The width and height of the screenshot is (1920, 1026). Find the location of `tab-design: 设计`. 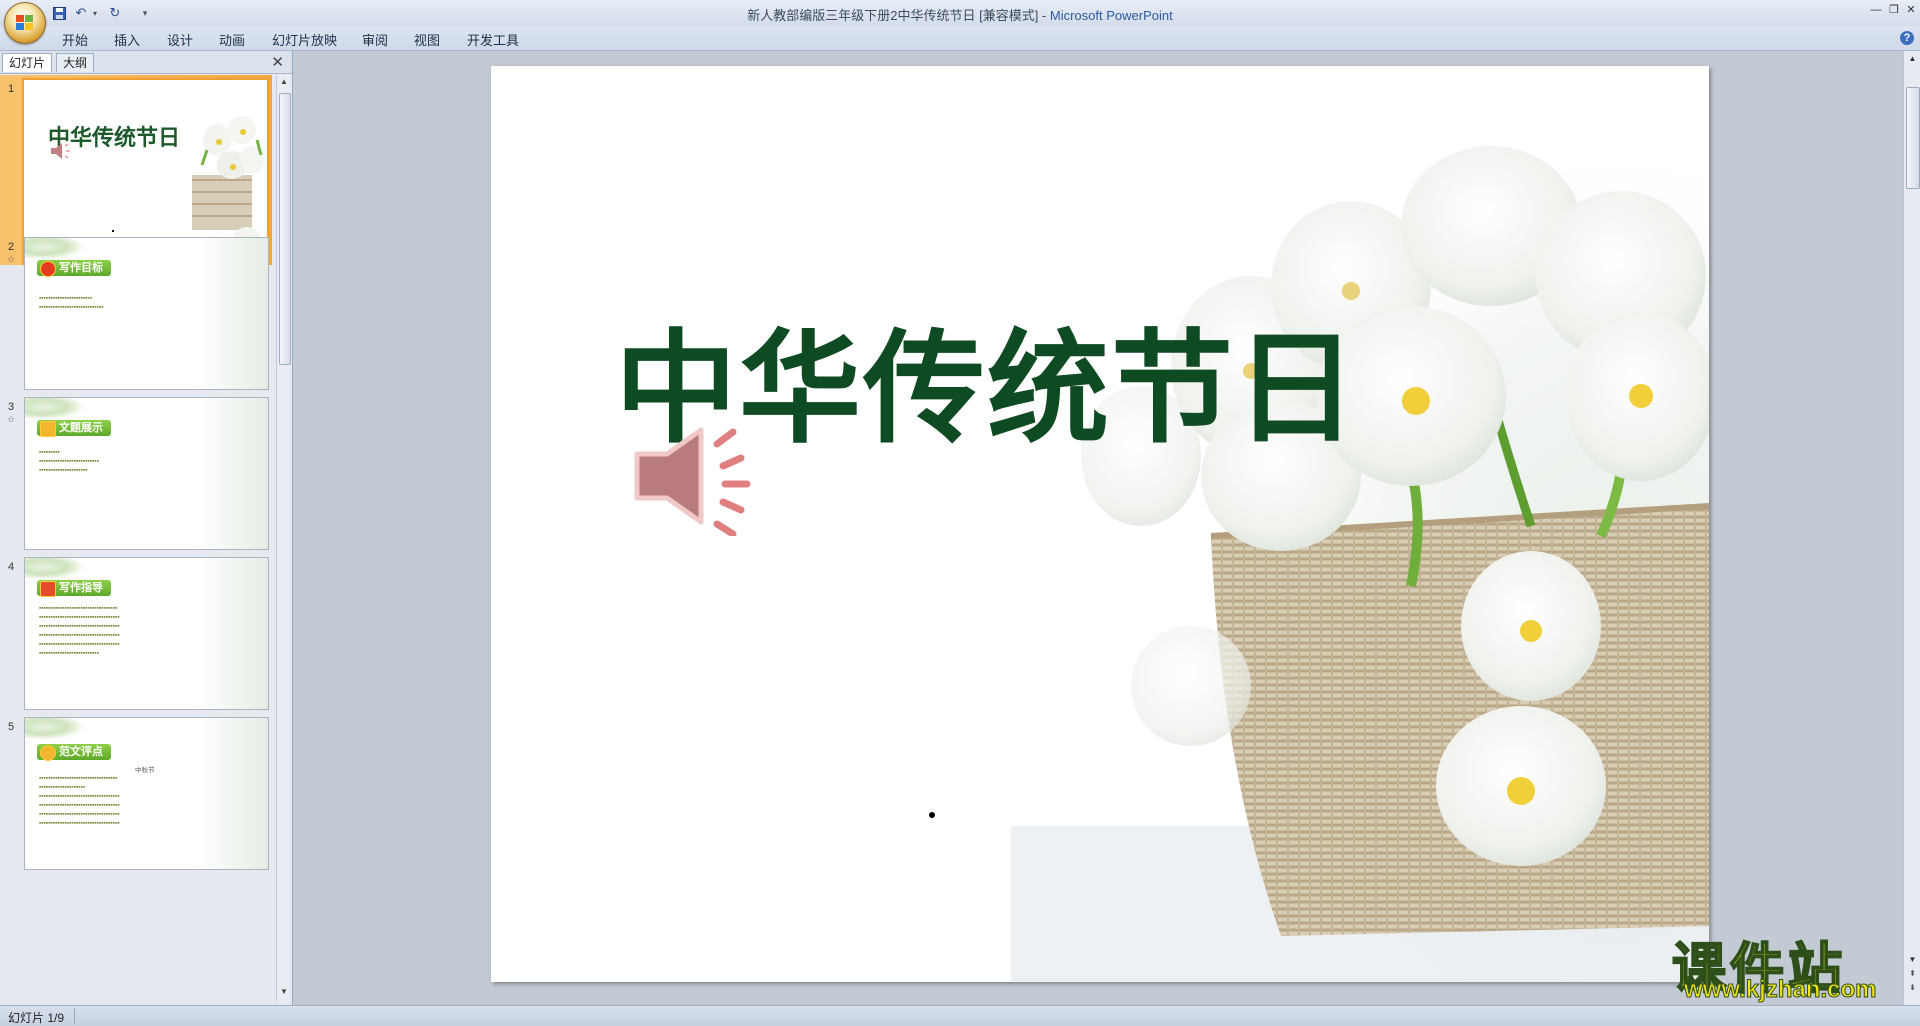

tab-design: 设计 is located at coordinates (180, 39).